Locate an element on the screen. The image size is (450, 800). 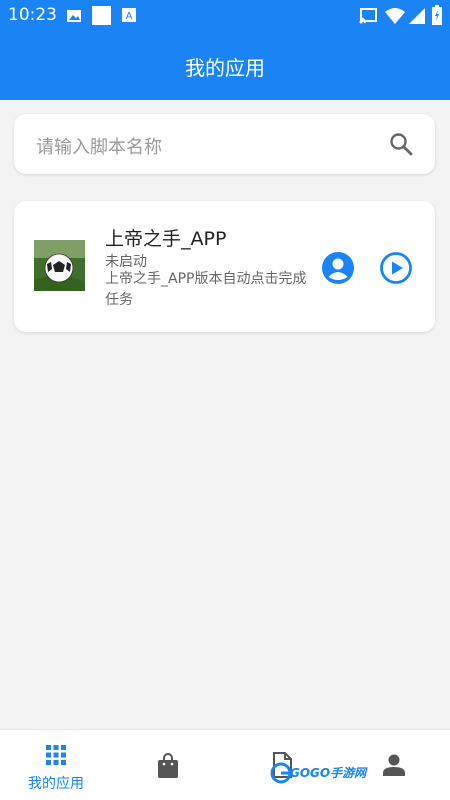
account-circle-icon is located at coordinates (338, 268).